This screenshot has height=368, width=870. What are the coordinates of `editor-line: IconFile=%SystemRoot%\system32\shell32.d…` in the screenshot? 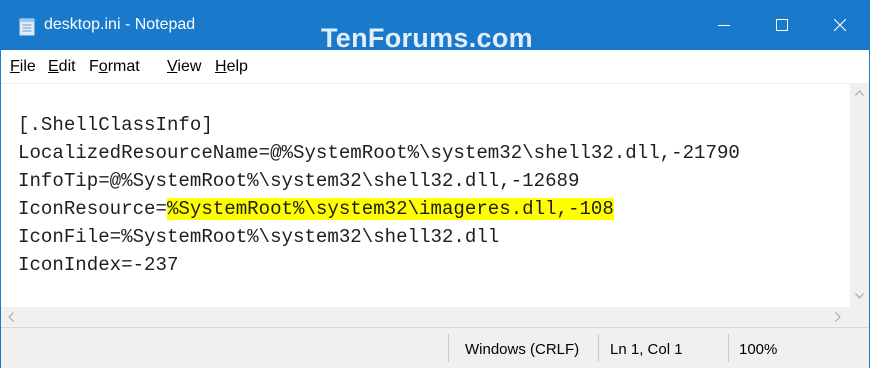 It's located at (259, 237).